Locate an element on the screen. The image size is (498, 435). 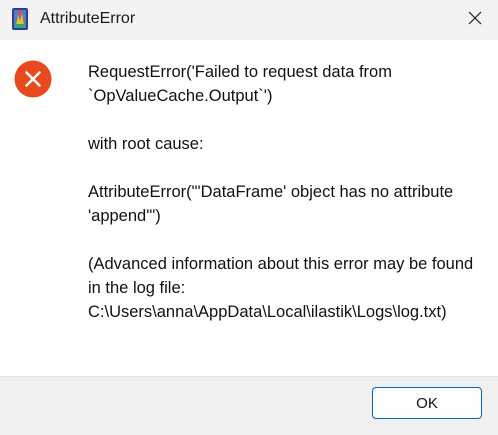
close-button is located at coordinates (475, 20).